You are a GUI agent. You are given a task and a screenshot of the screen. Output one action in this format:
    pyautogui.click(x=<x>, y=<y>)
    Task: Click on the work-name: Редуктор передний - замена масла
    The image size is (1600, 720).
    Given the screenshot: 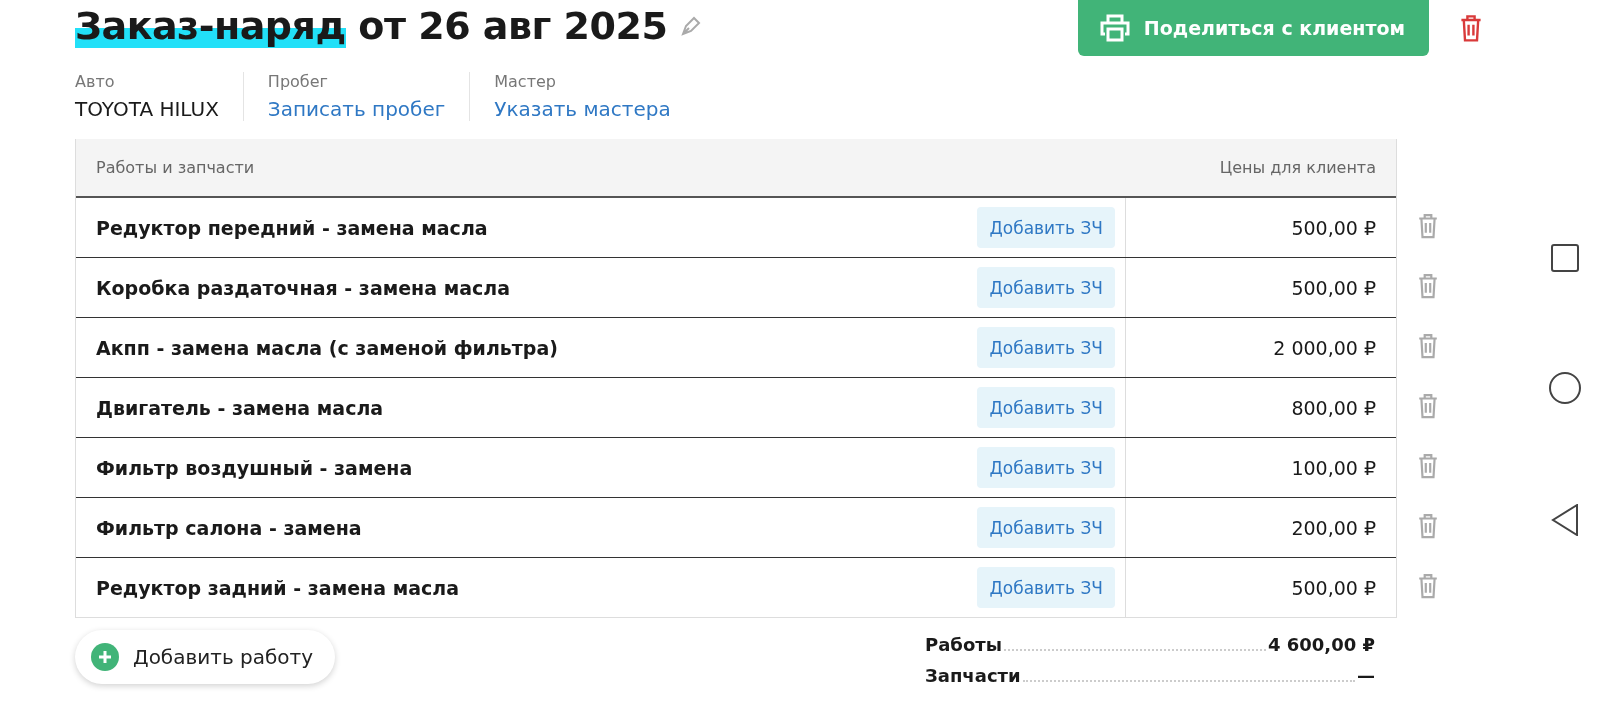 What is the action you would take?
    pyautogui.click(x=292, y=227)
    